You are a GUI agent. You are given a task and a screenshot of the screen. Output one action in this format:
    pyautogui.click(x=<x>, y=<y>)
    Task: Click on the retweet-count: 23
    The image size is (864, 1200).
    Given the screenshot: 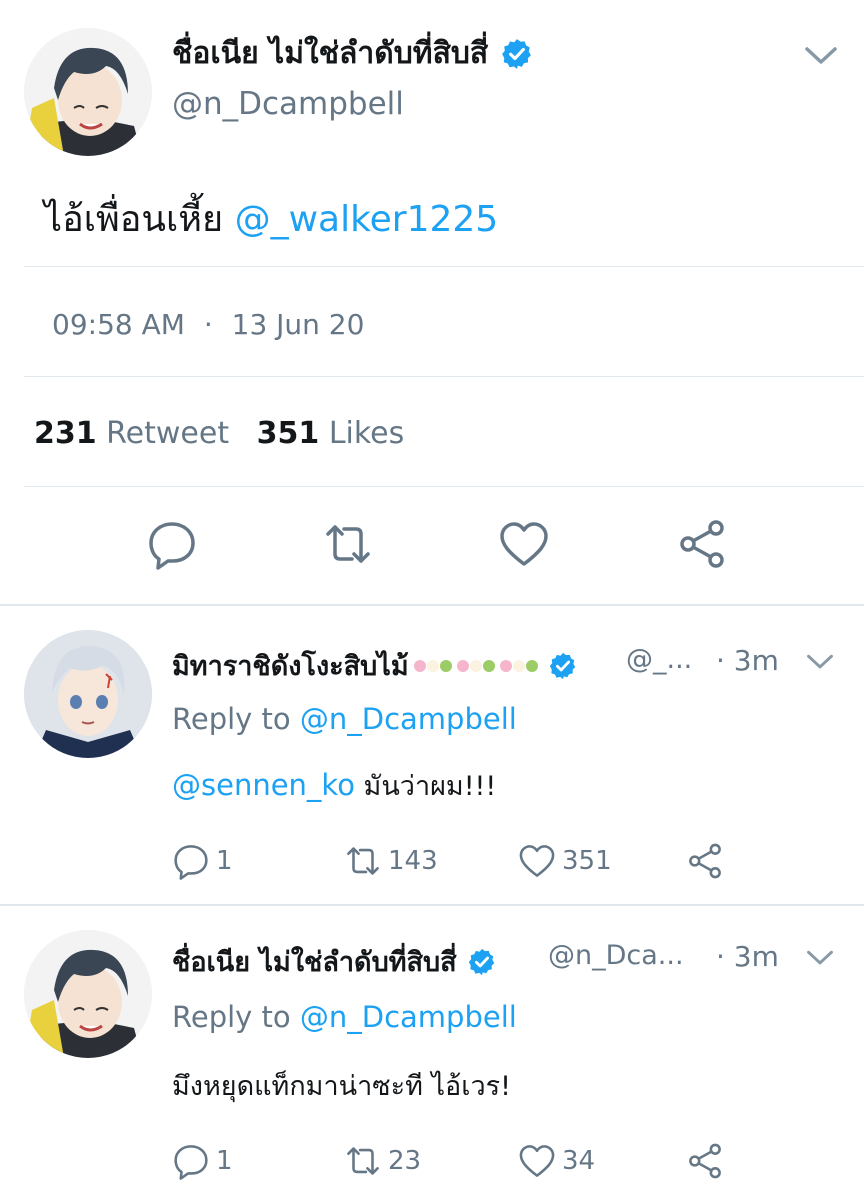 What is the action you would take?
    pyautogui.click(x=405, y=1161)
    